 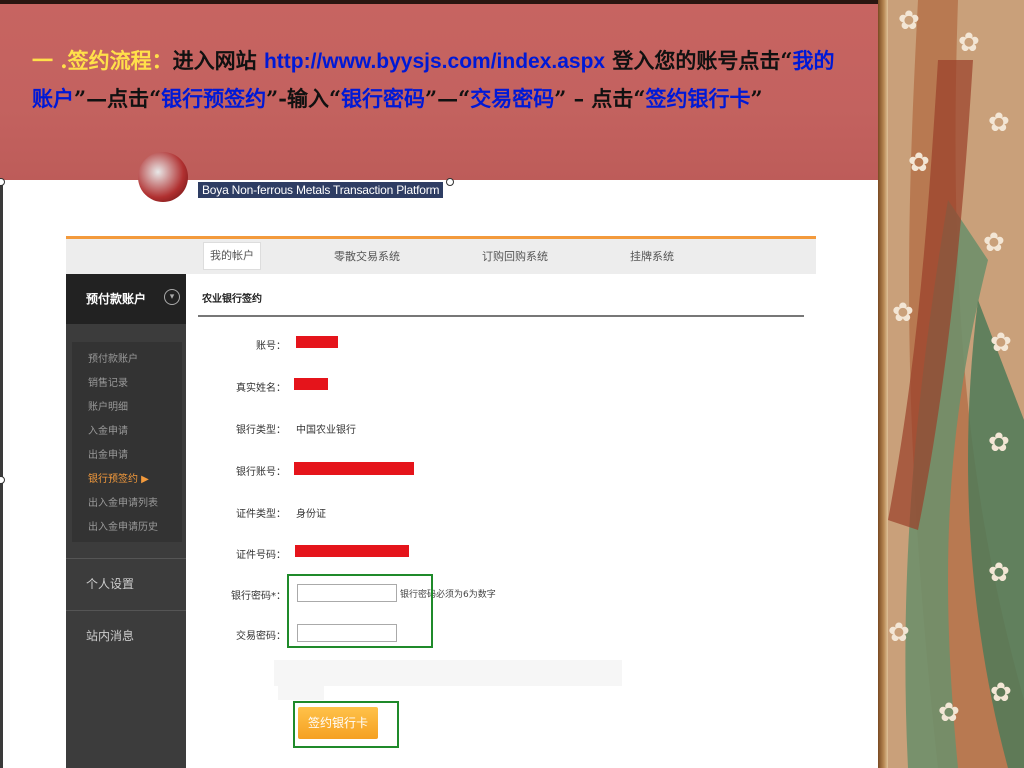 What do you see at coordinates (360, 611) in the screenshot?
I see `annotation-box-passwords` at bounding box center [360, 611].